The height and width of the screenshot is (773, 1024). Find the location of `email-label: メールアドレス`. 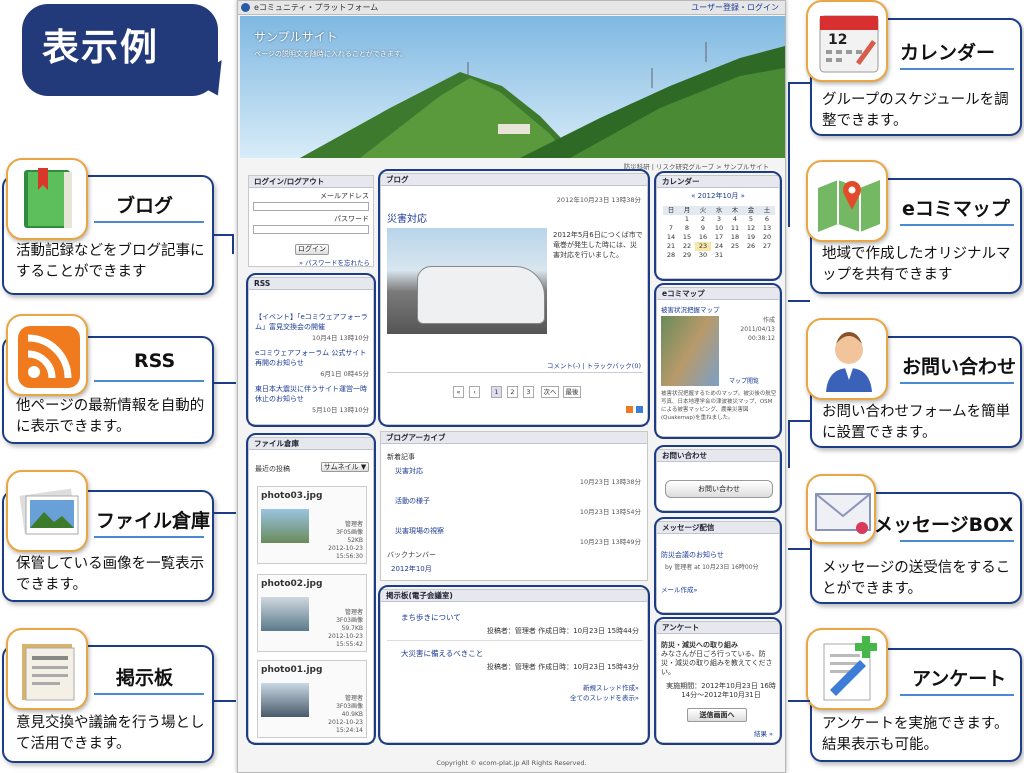

email-label: メールアドレス is located at coordinates (344, 196).